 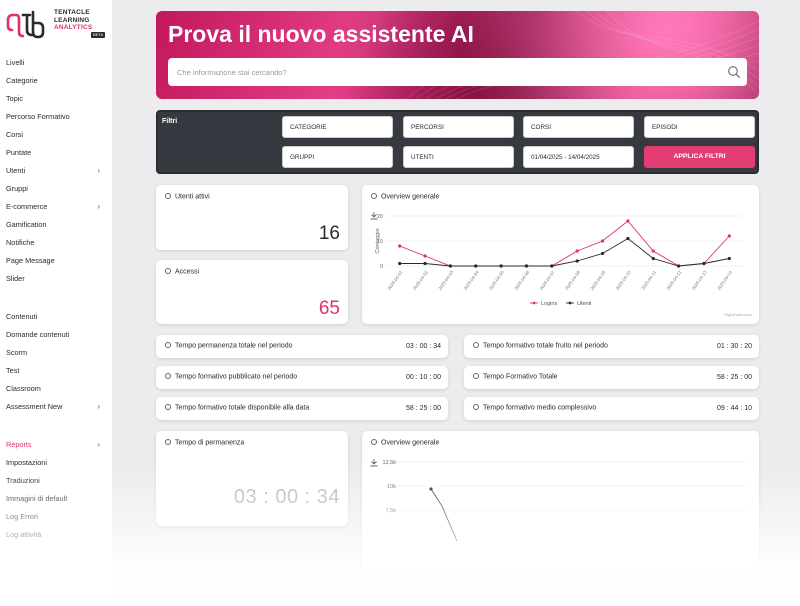 I want to click on download-icon, so click(x=374, y=463).